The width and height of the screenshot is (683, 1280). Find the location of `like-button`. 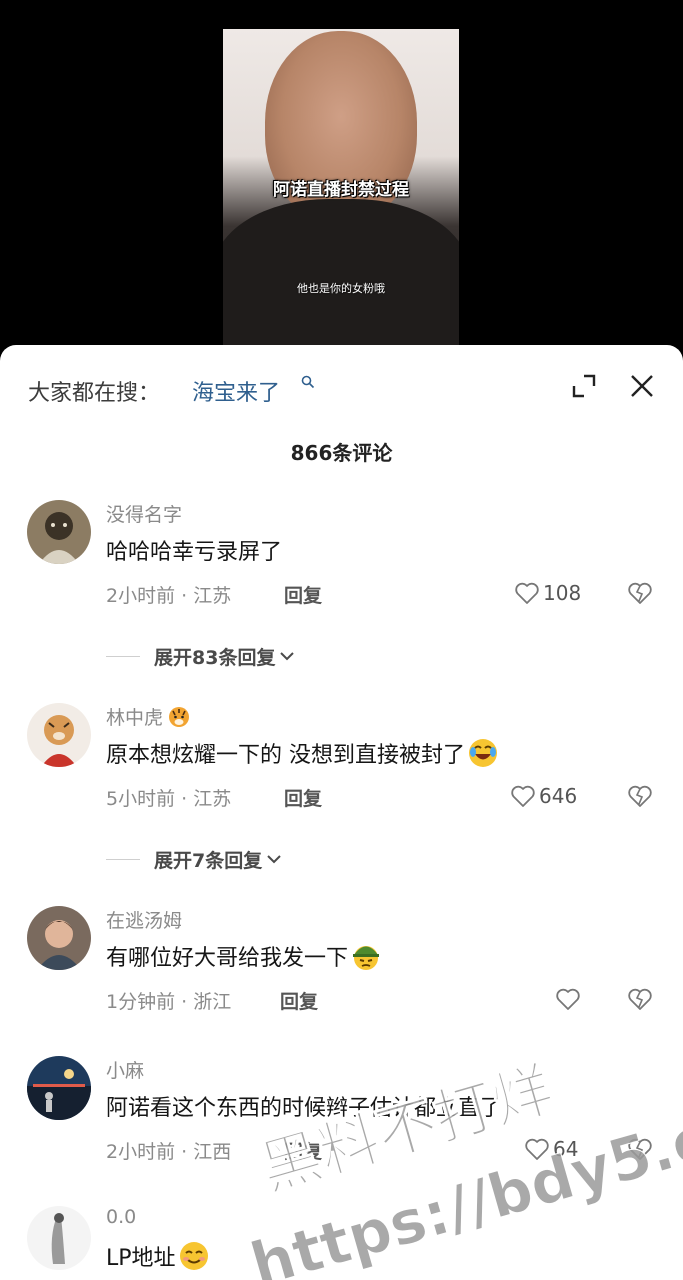

like-button is located at coordinates (569, 999).